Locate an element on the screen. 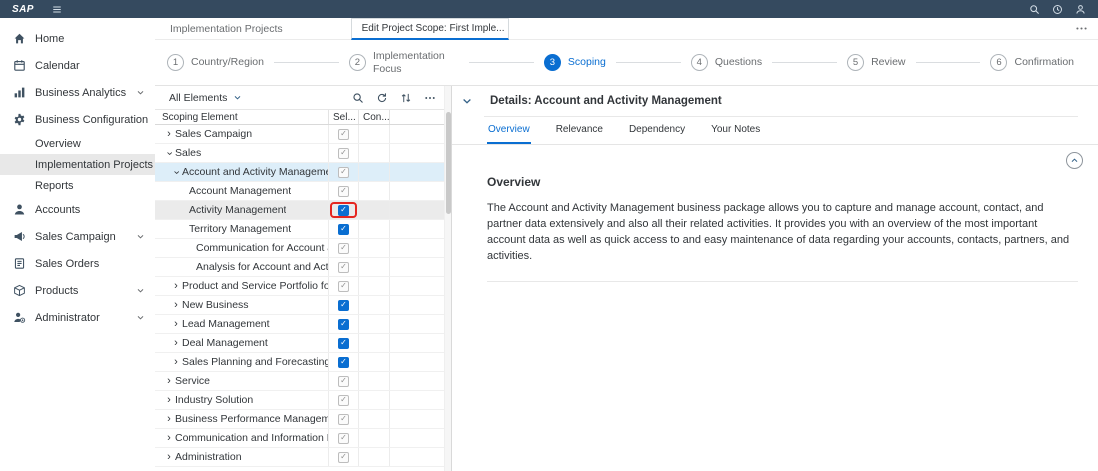 This screenshot has width=1098, height=471. select-cell: ✓ is located at coordinates (343, 134).